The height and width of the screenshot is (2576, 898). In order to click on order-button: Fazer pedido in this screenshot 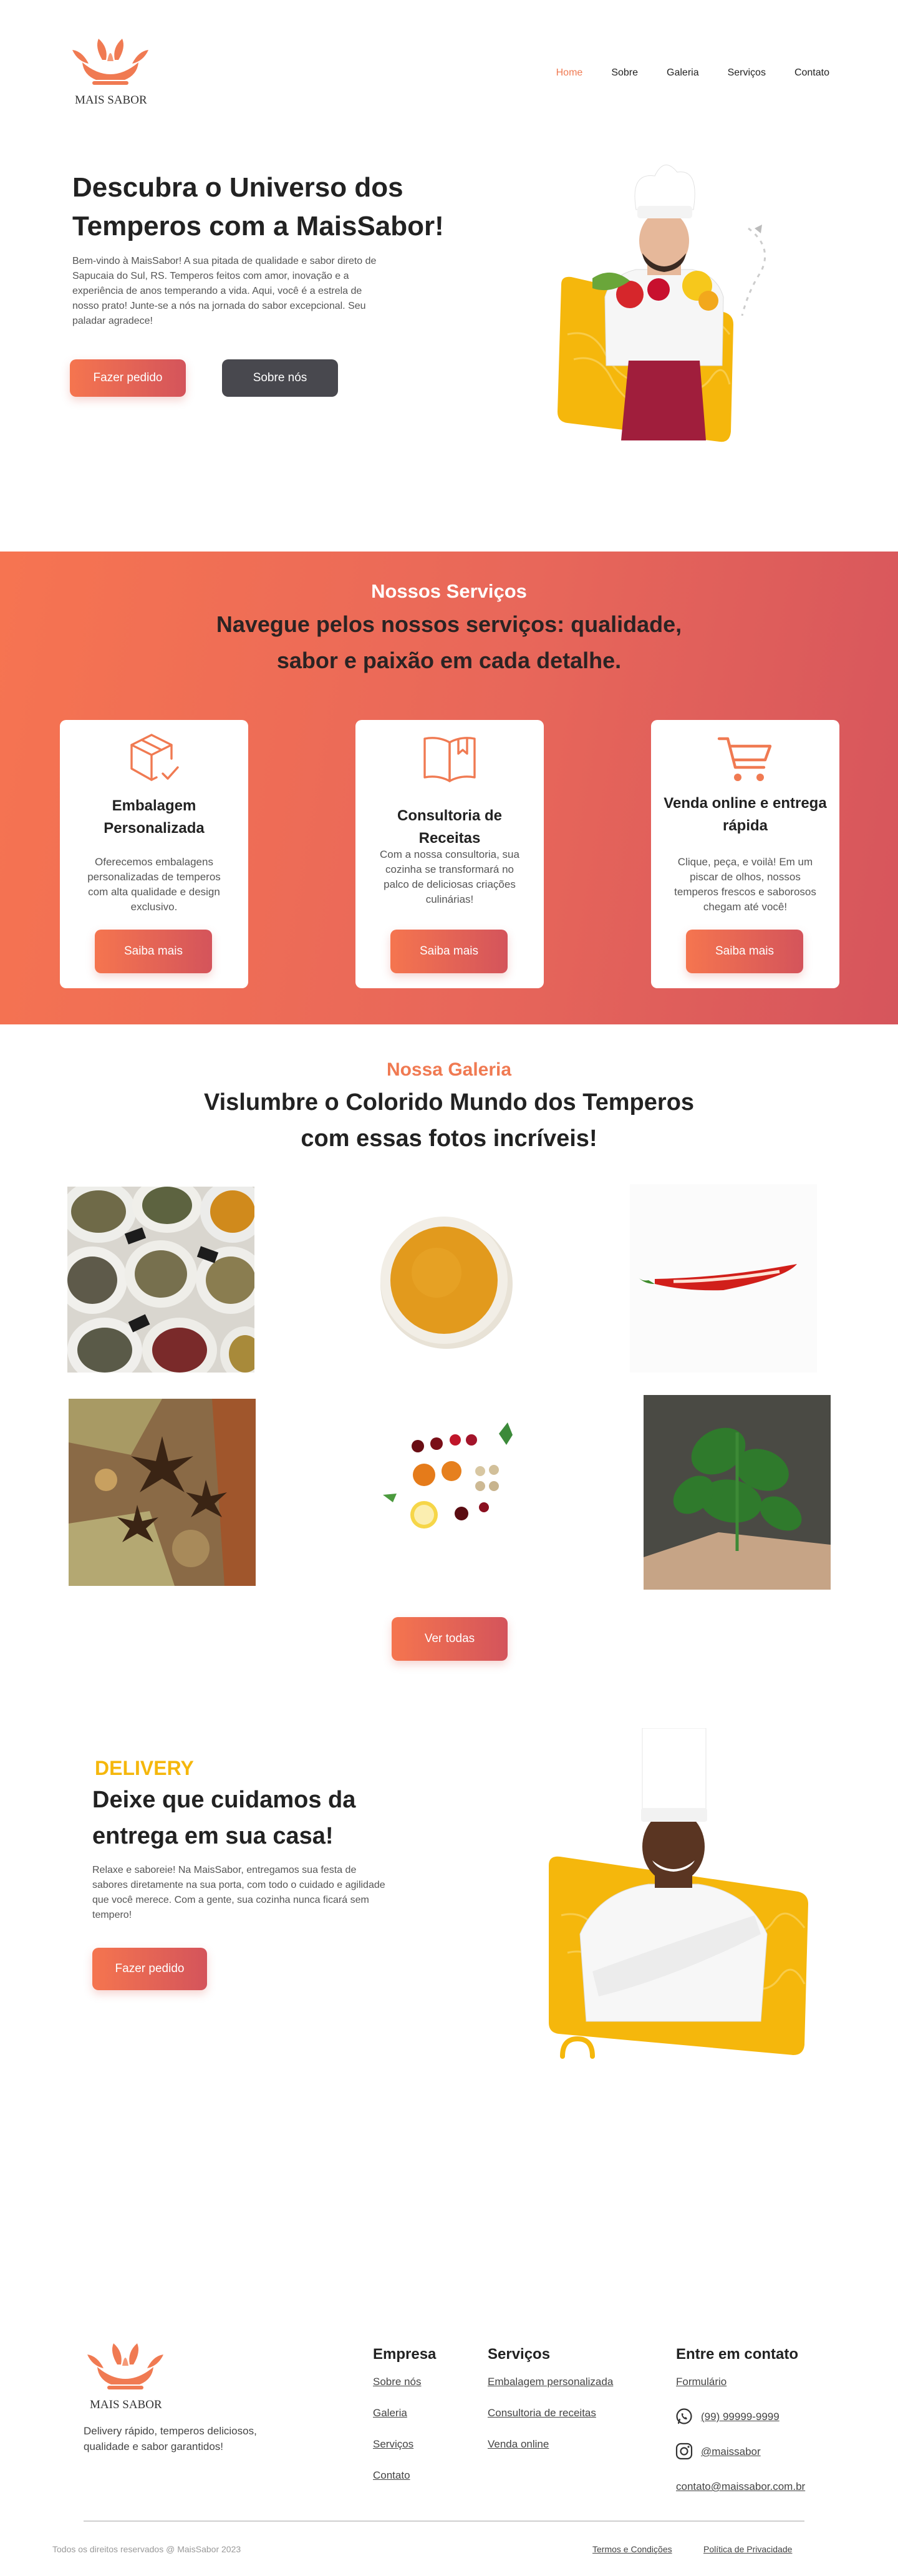, I will do `click(128, 378)`.